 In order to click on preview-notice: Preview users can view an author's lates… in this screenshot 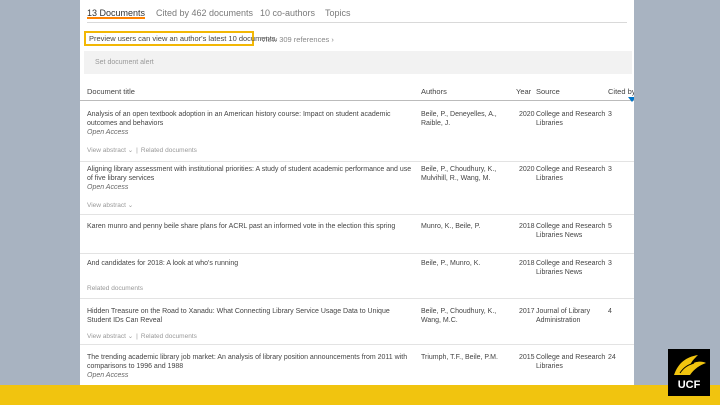, I will do `click(181, 38)`.